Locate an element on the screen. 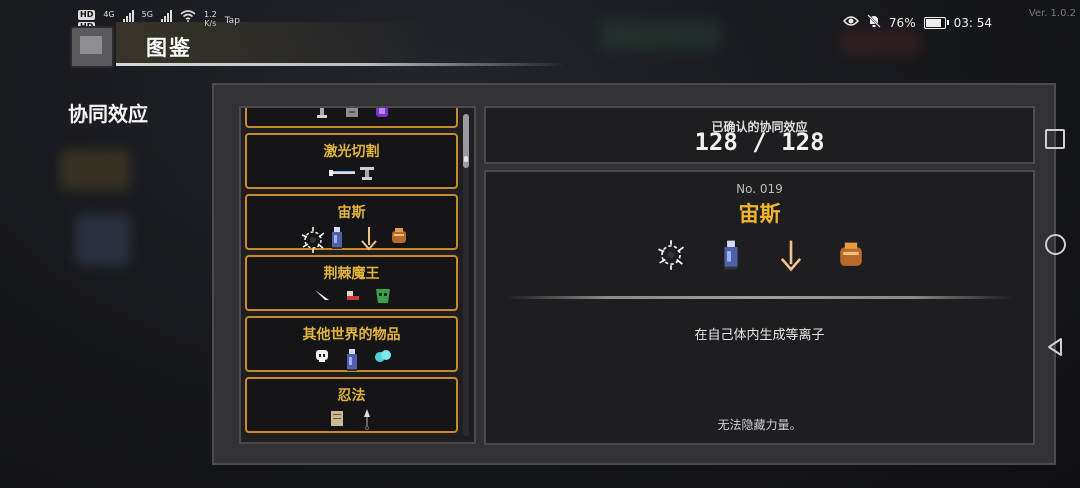 The width and height of the screenshot is (1080, 488). mute-bell-icon is located at coordinates (874, 22).